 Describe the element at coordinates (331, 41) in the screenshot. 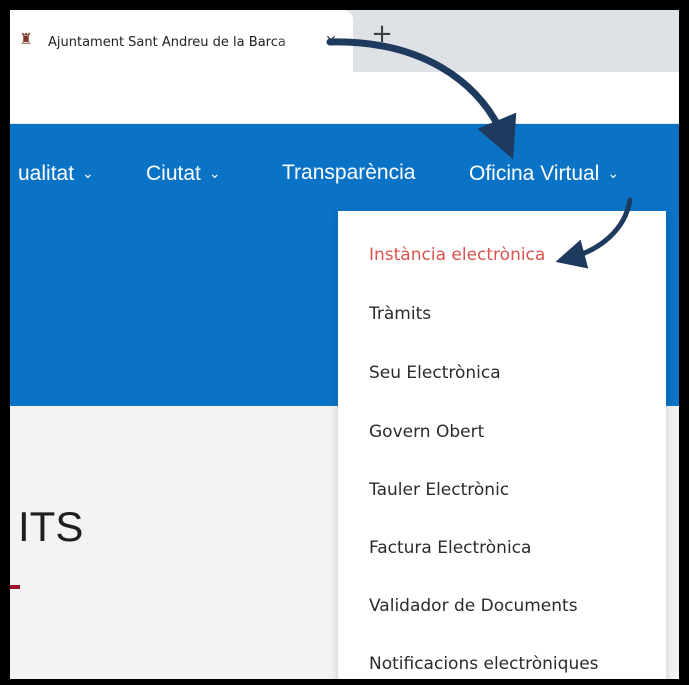

I see `tab-close-icon: ✕` at that location.